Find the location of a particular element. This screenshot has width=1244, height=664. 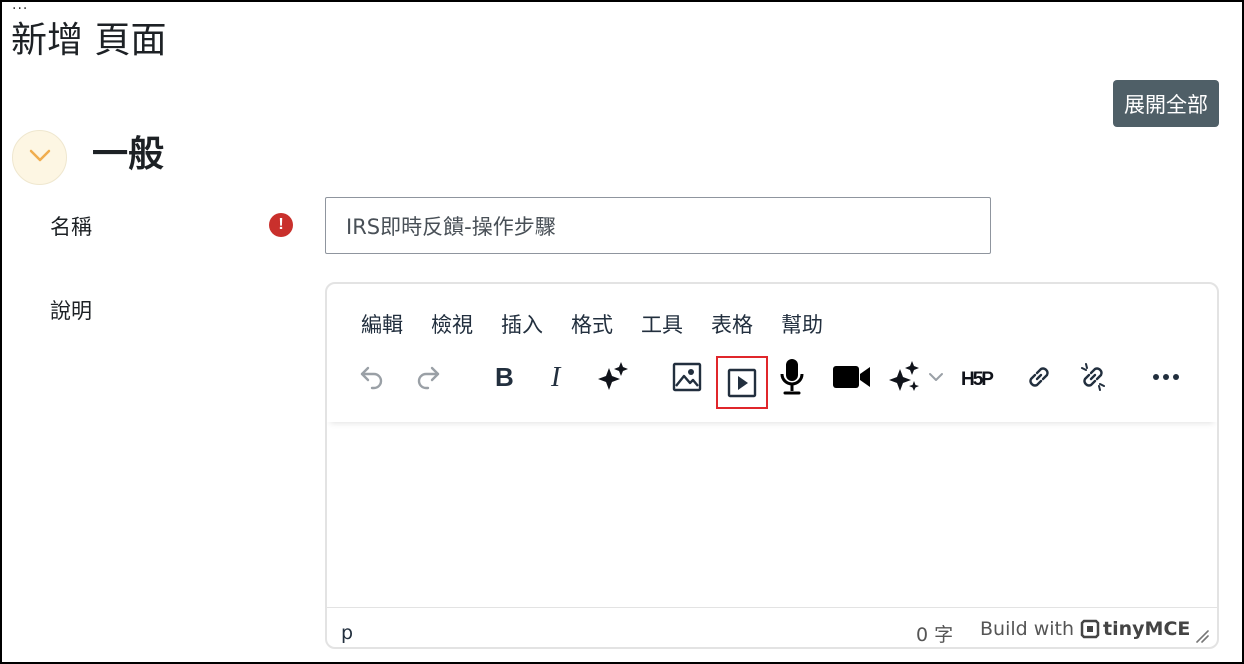

menu-help: 幫助 is located at coordinates (802, 324).